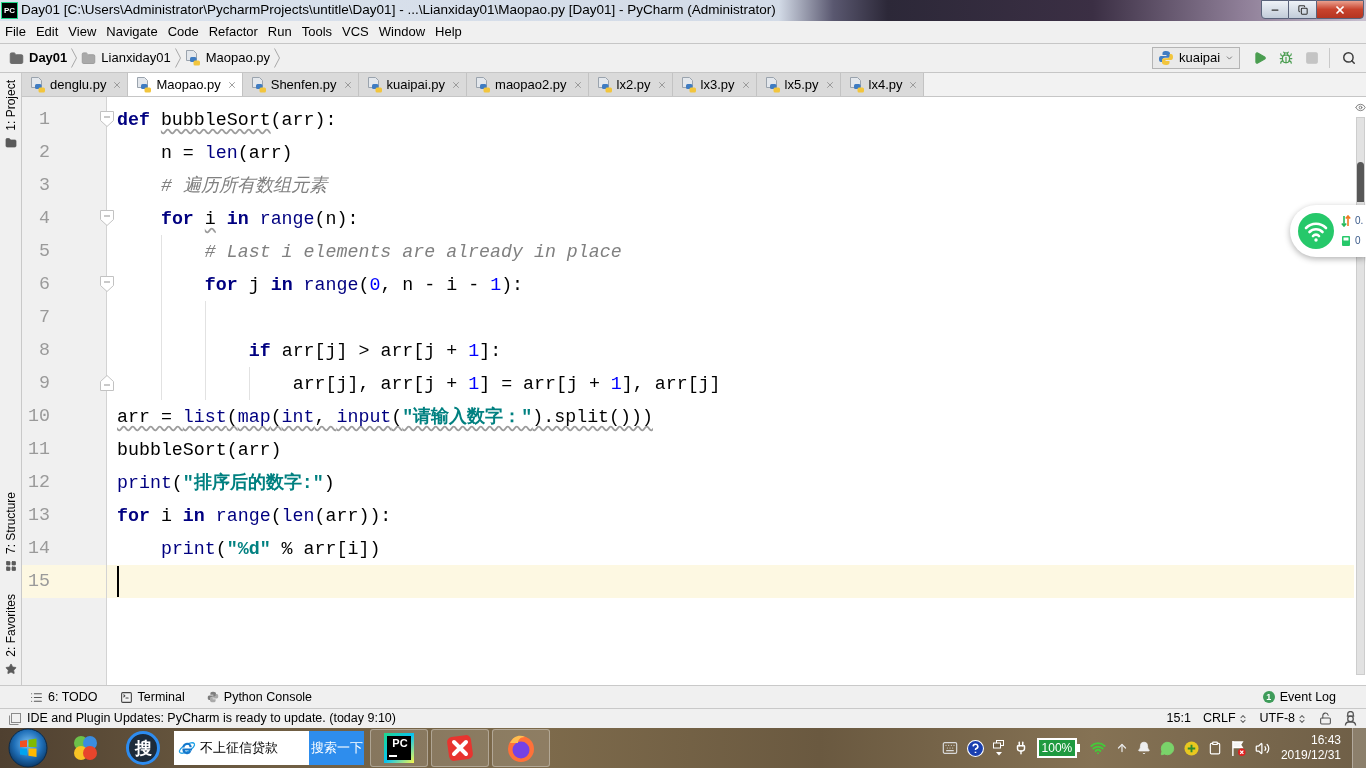 Image resolution: width=1366 pixels, height=768 pixels. I want to click on line-number: 14, so click(38, 548).